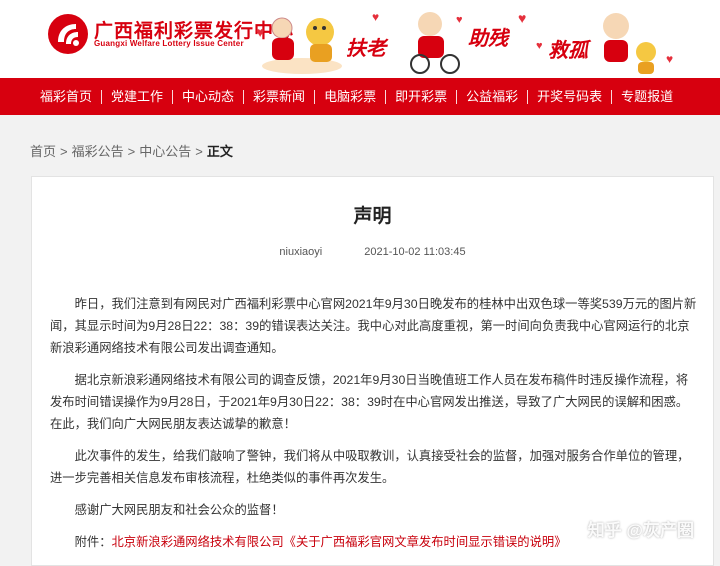  Describe the element at coordinates (640, 530) in the screenshot. I see `zhihu-watermark: 知乎 @灰产圈` at that location.